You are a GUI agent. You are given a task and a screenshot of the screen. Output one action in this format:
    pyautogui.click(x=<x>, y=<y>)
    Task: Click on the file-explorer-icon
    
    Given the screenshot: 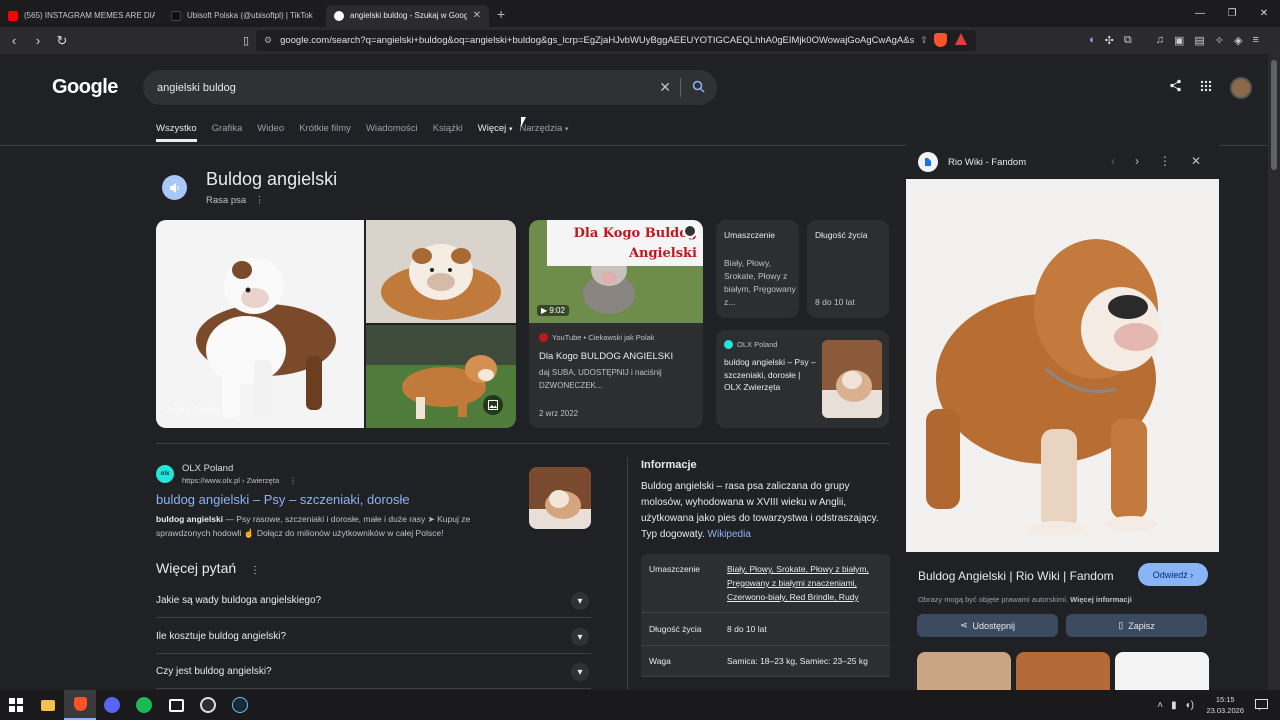 What is the action you would take?
    pyautogui.click(x=48, y=705)
    